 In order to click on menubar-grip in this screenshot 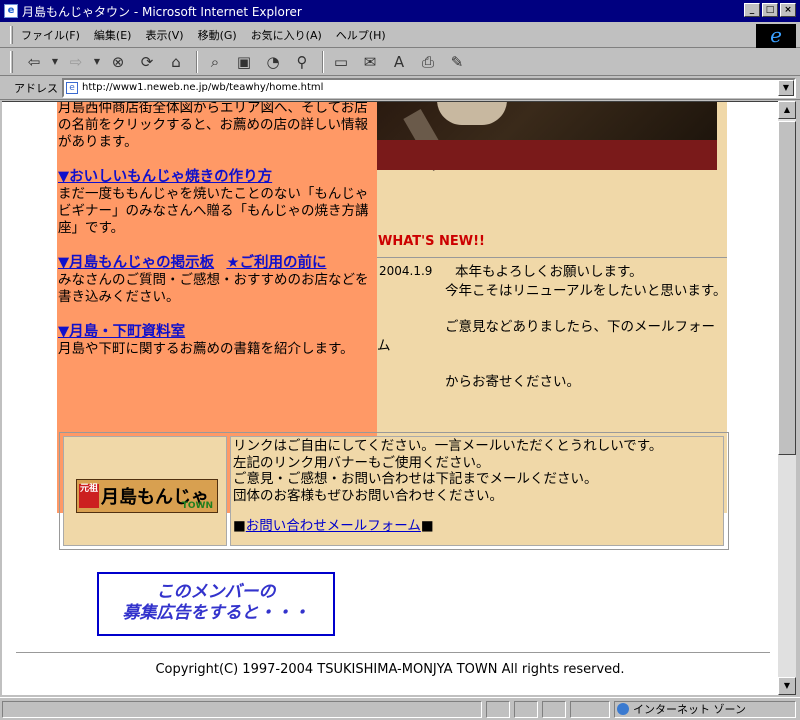, I will do `click(11, 34)`.